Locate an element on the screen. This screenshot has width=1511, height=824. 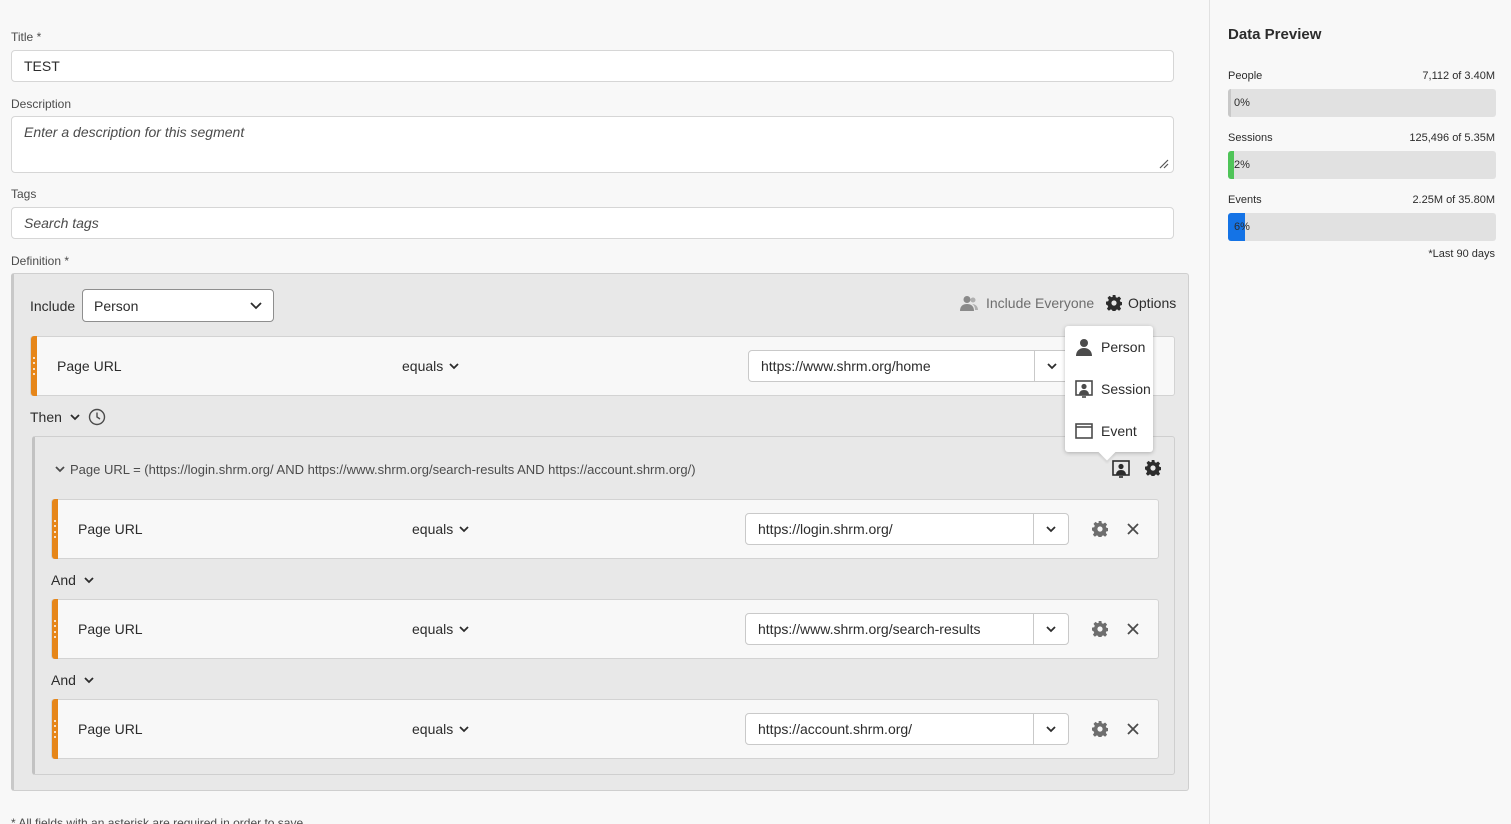
tags-placeholder: Search tags is located at coordinates (61, 223).